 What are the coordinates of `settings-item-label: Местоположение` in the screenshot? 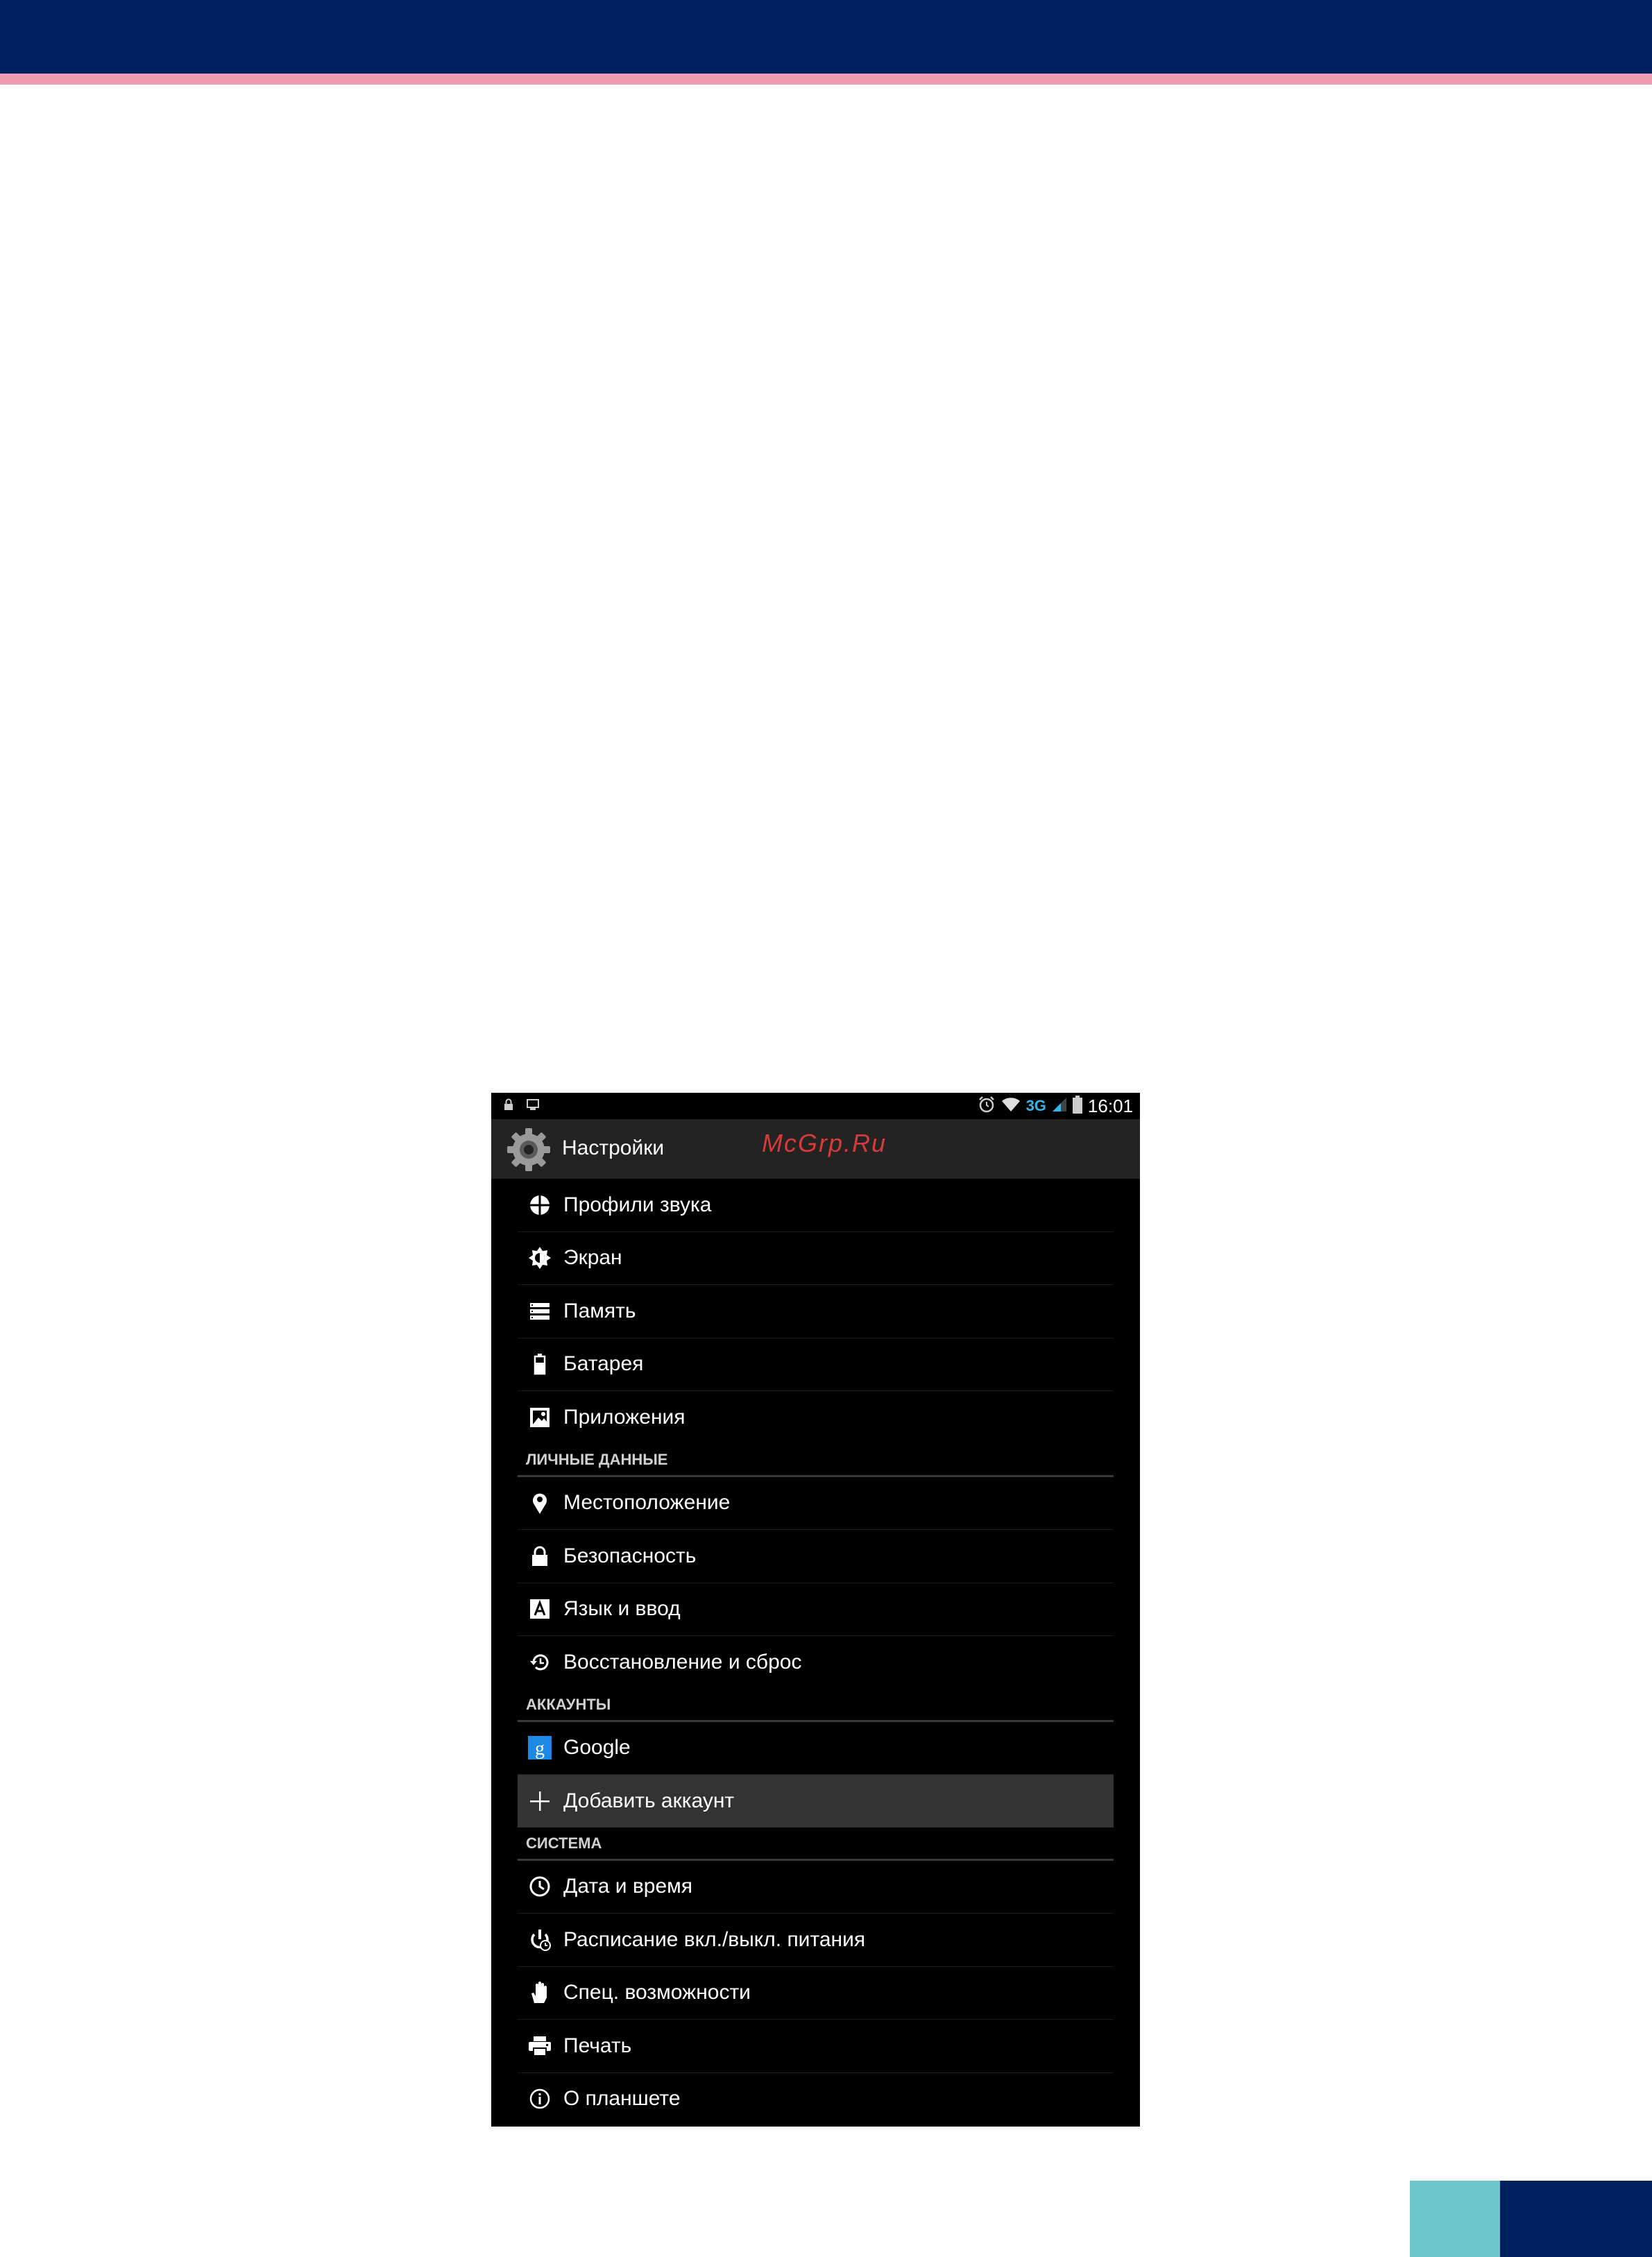 It's located at (647, 1503).